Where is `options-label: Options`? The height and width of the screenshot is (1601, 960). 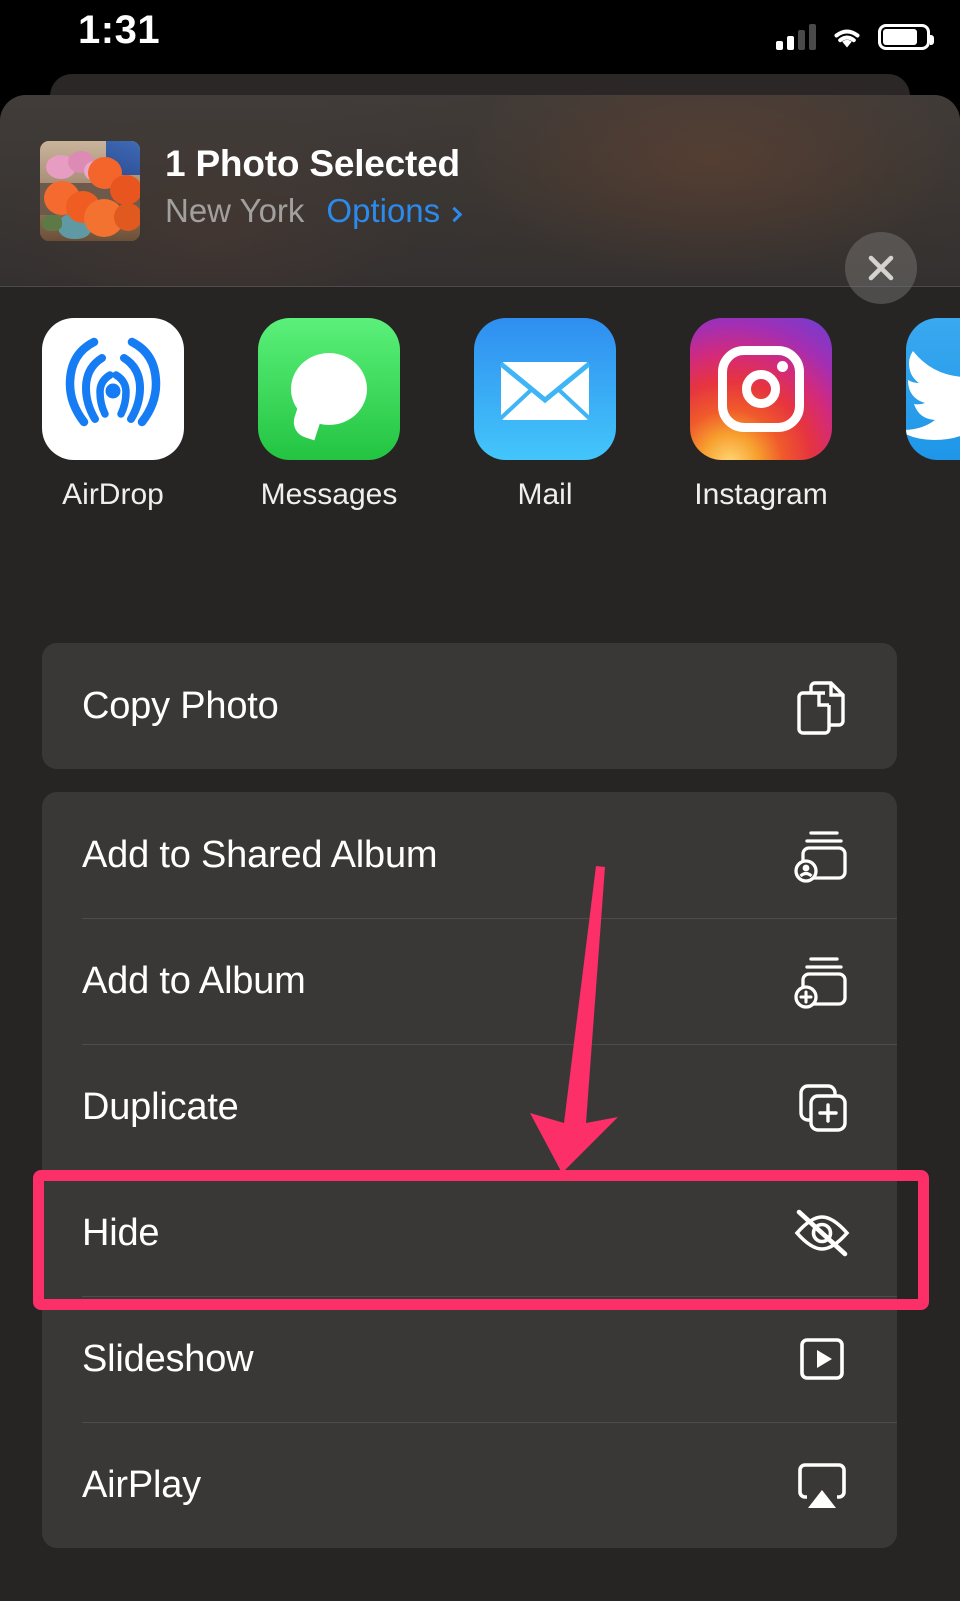
options-label: Options is located at coordinates (383, 211).